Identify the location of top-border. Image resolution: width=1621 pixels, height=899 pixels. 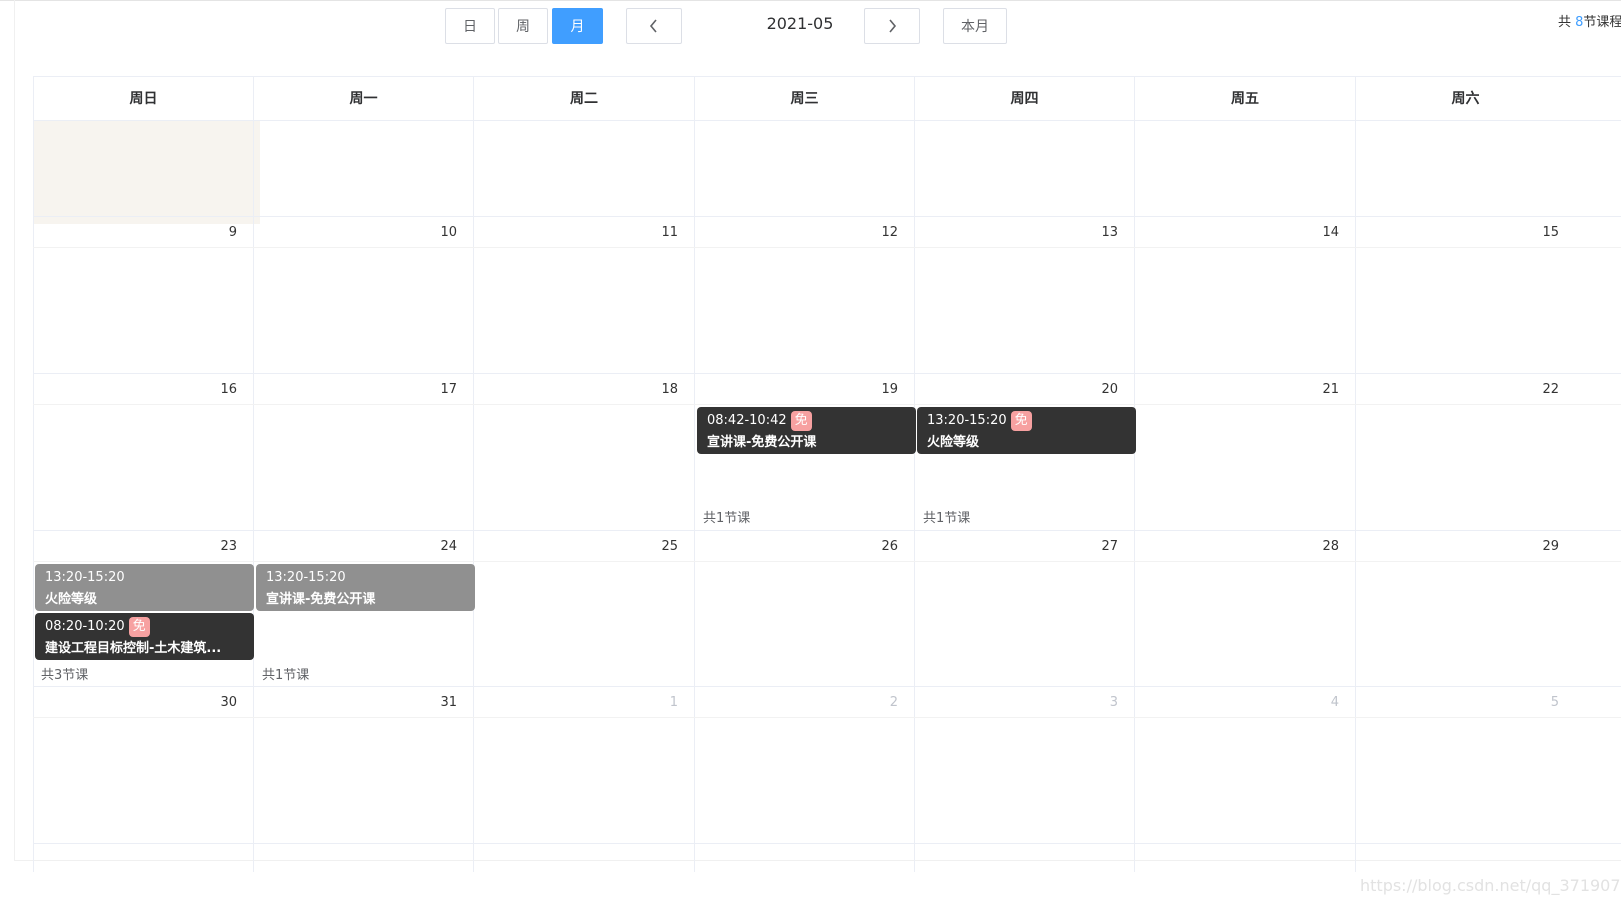
(810, 0).